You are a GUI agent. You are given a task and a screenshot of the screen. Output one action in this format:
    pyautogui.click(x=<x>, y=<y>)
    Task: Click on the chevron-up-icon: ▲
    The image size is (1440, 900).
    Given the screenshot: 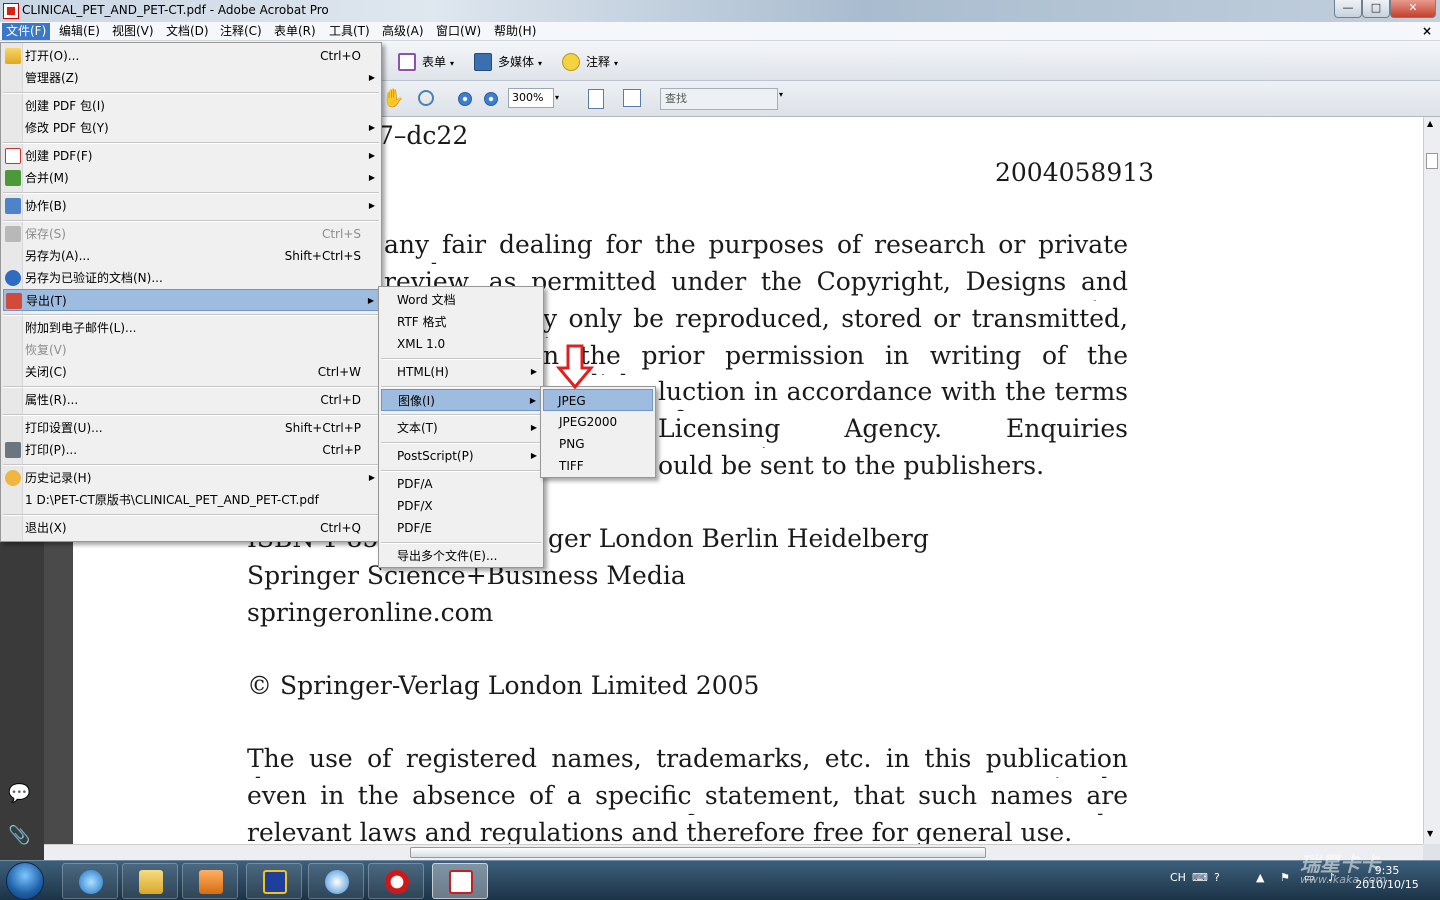 What is the action you would take?
    pyautogui.click(x=1260, y=877)
    